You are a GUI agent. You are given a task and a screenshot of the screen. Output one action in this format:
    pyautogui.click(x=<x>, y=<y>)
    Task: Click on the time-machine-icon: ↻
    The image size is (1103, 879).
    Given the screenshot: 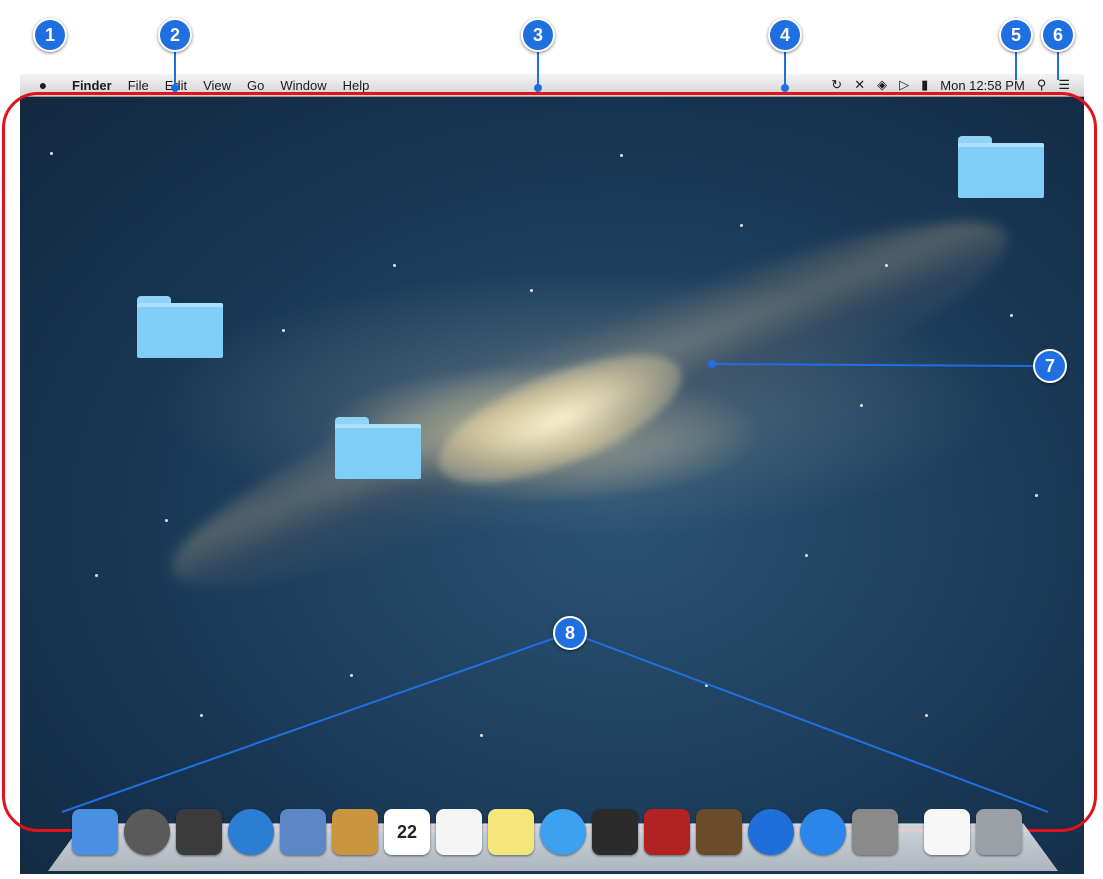 What is the action you would take?
    pyautogui.click(x=836, y=85)
    